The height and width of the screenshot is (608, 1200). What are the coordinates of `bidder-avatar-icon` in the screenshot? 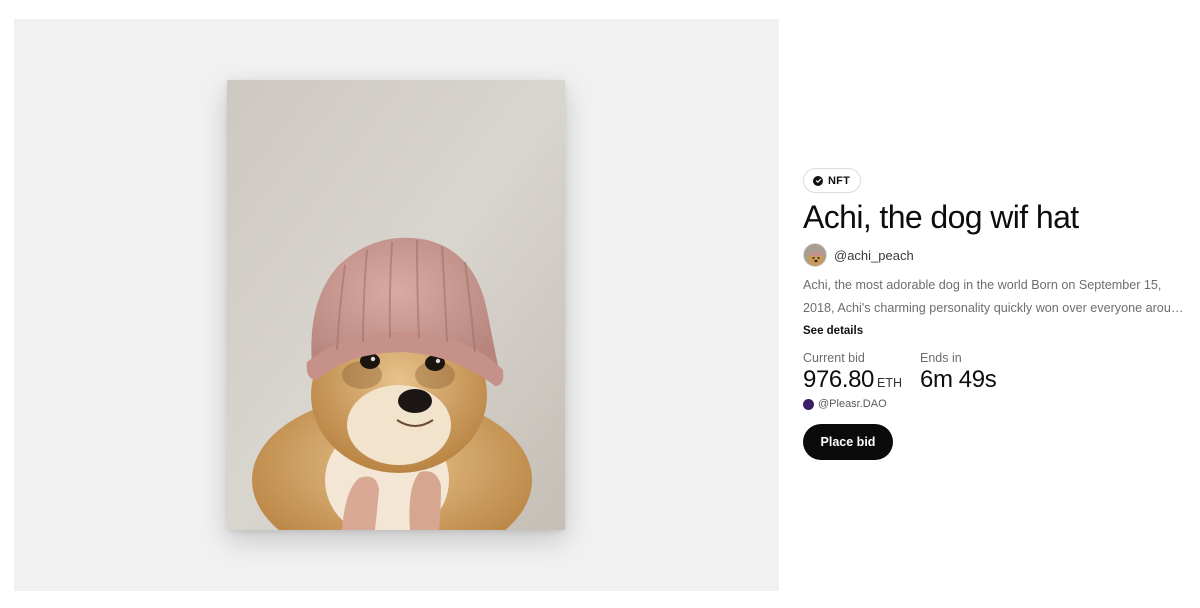 It's located at (808, 404).